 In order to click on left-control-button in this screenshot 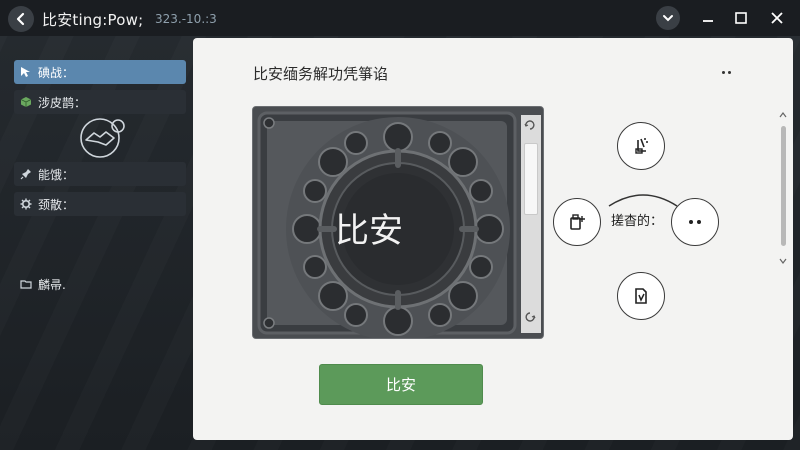, I will do `click(577, 222)`.